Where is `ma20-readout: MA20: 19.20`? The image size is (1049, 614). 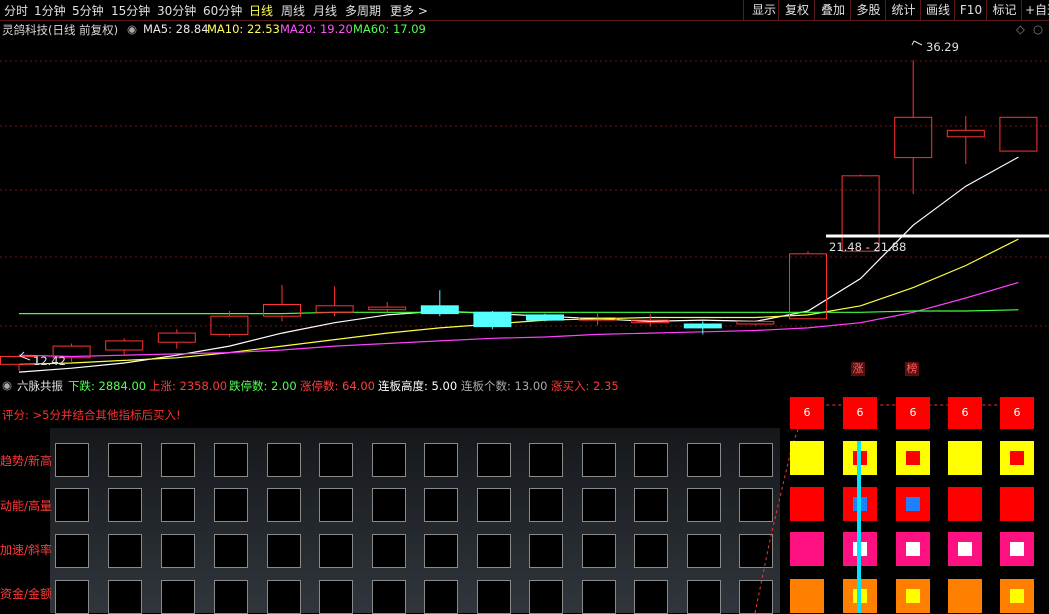
ma20-readout: MA20: 19.20 is located at coordinates (316, 29).